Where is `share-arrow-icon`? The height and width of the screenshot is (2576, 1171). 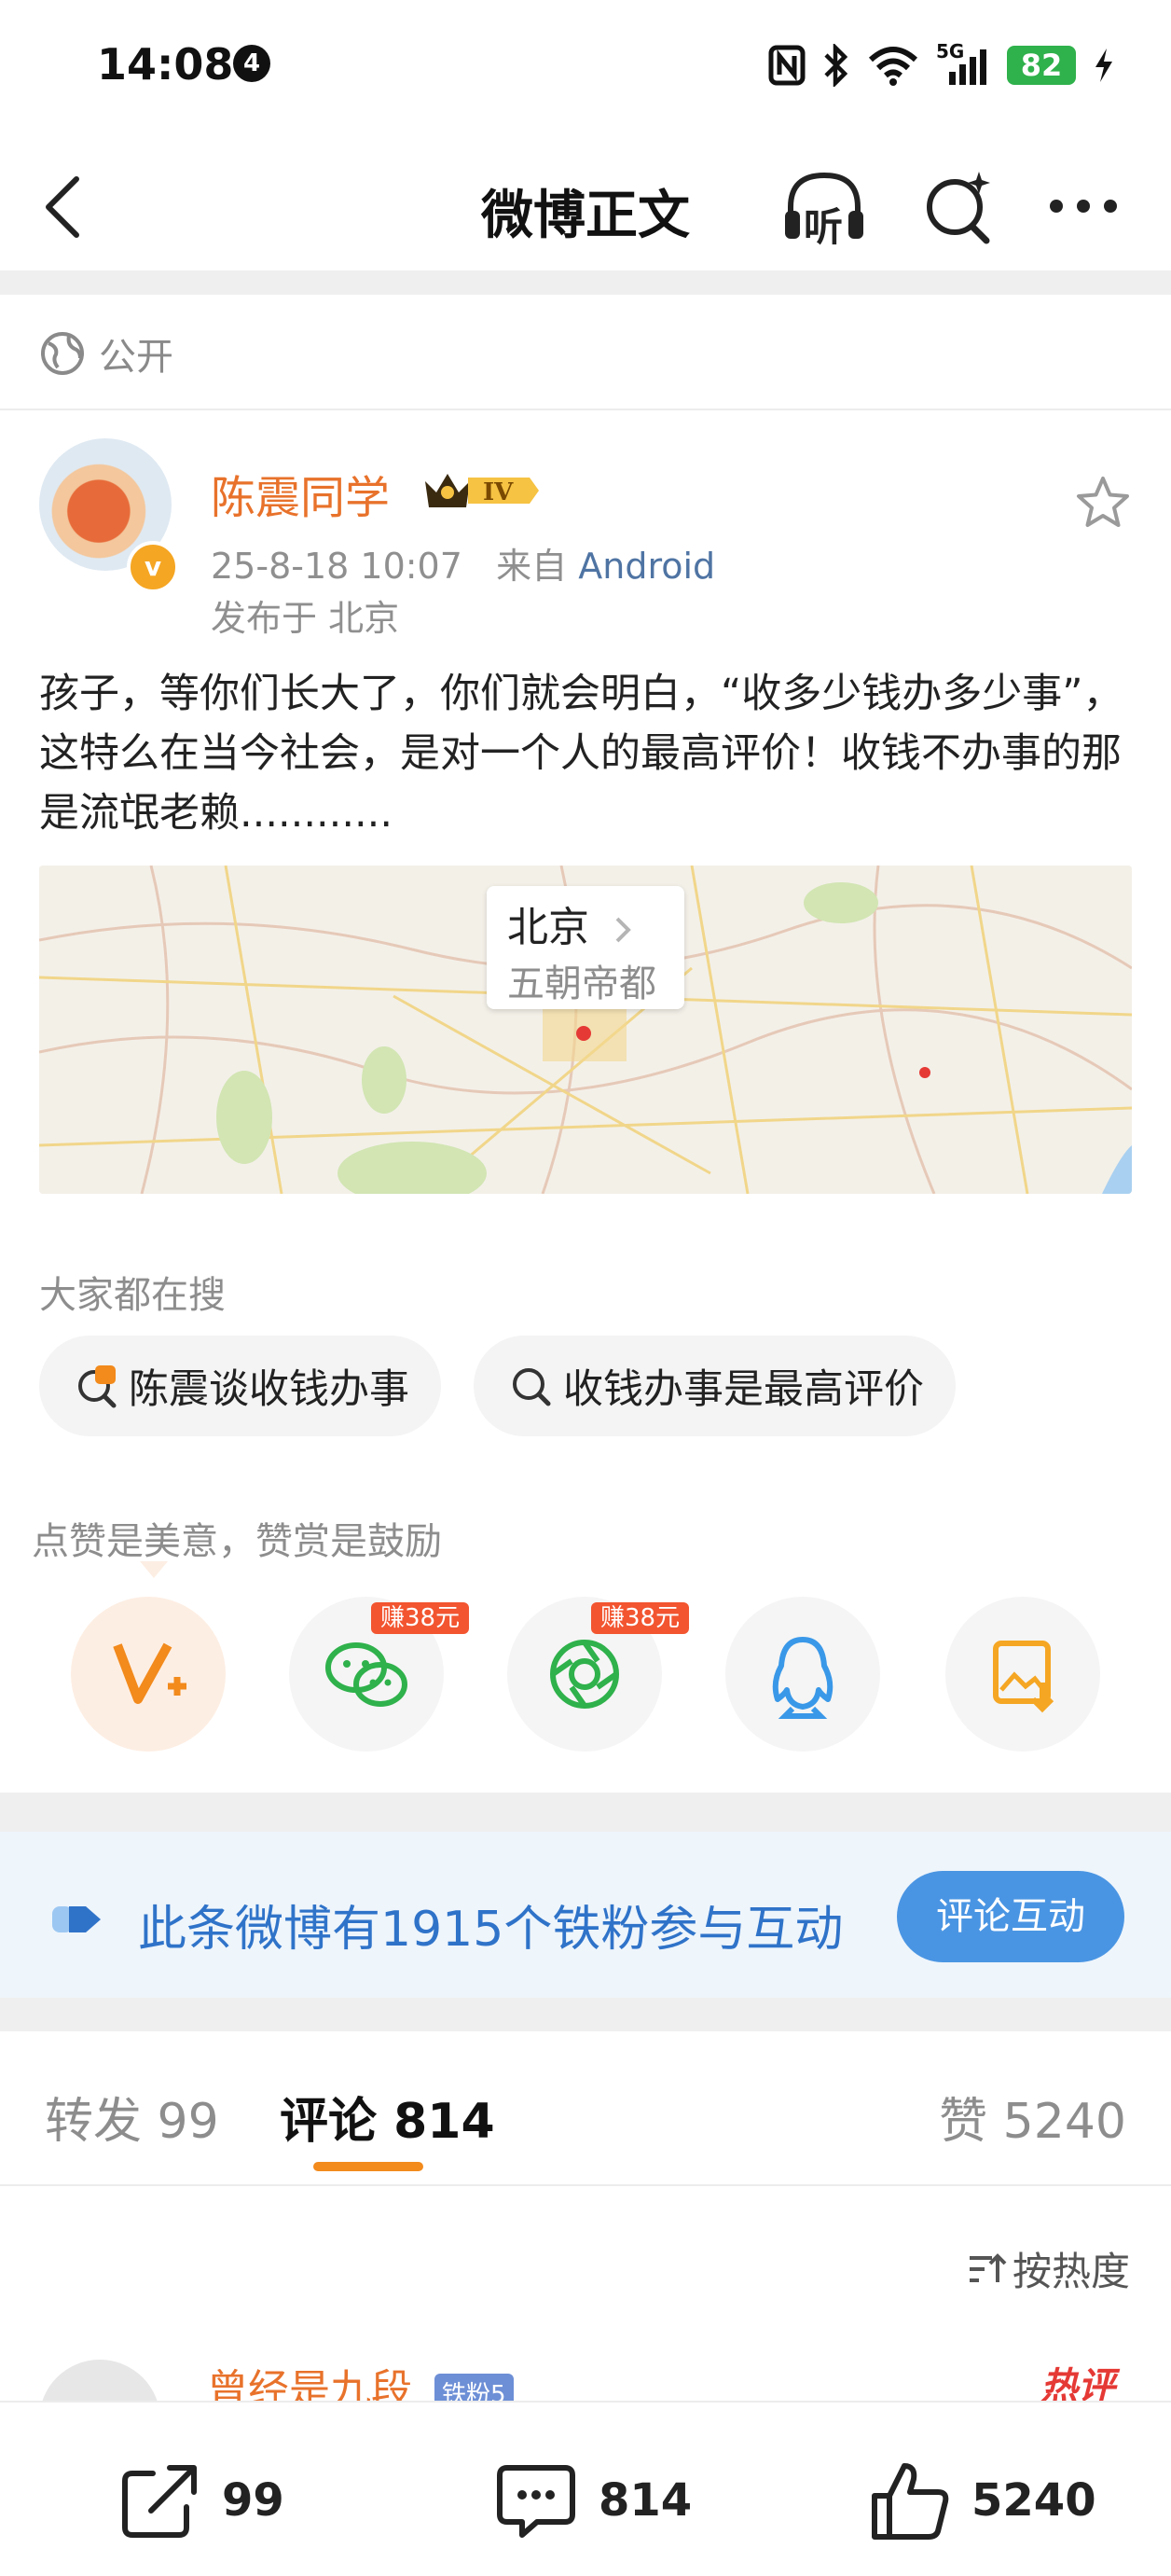 share-arrow-icon is located at coordinates (159, 2501).